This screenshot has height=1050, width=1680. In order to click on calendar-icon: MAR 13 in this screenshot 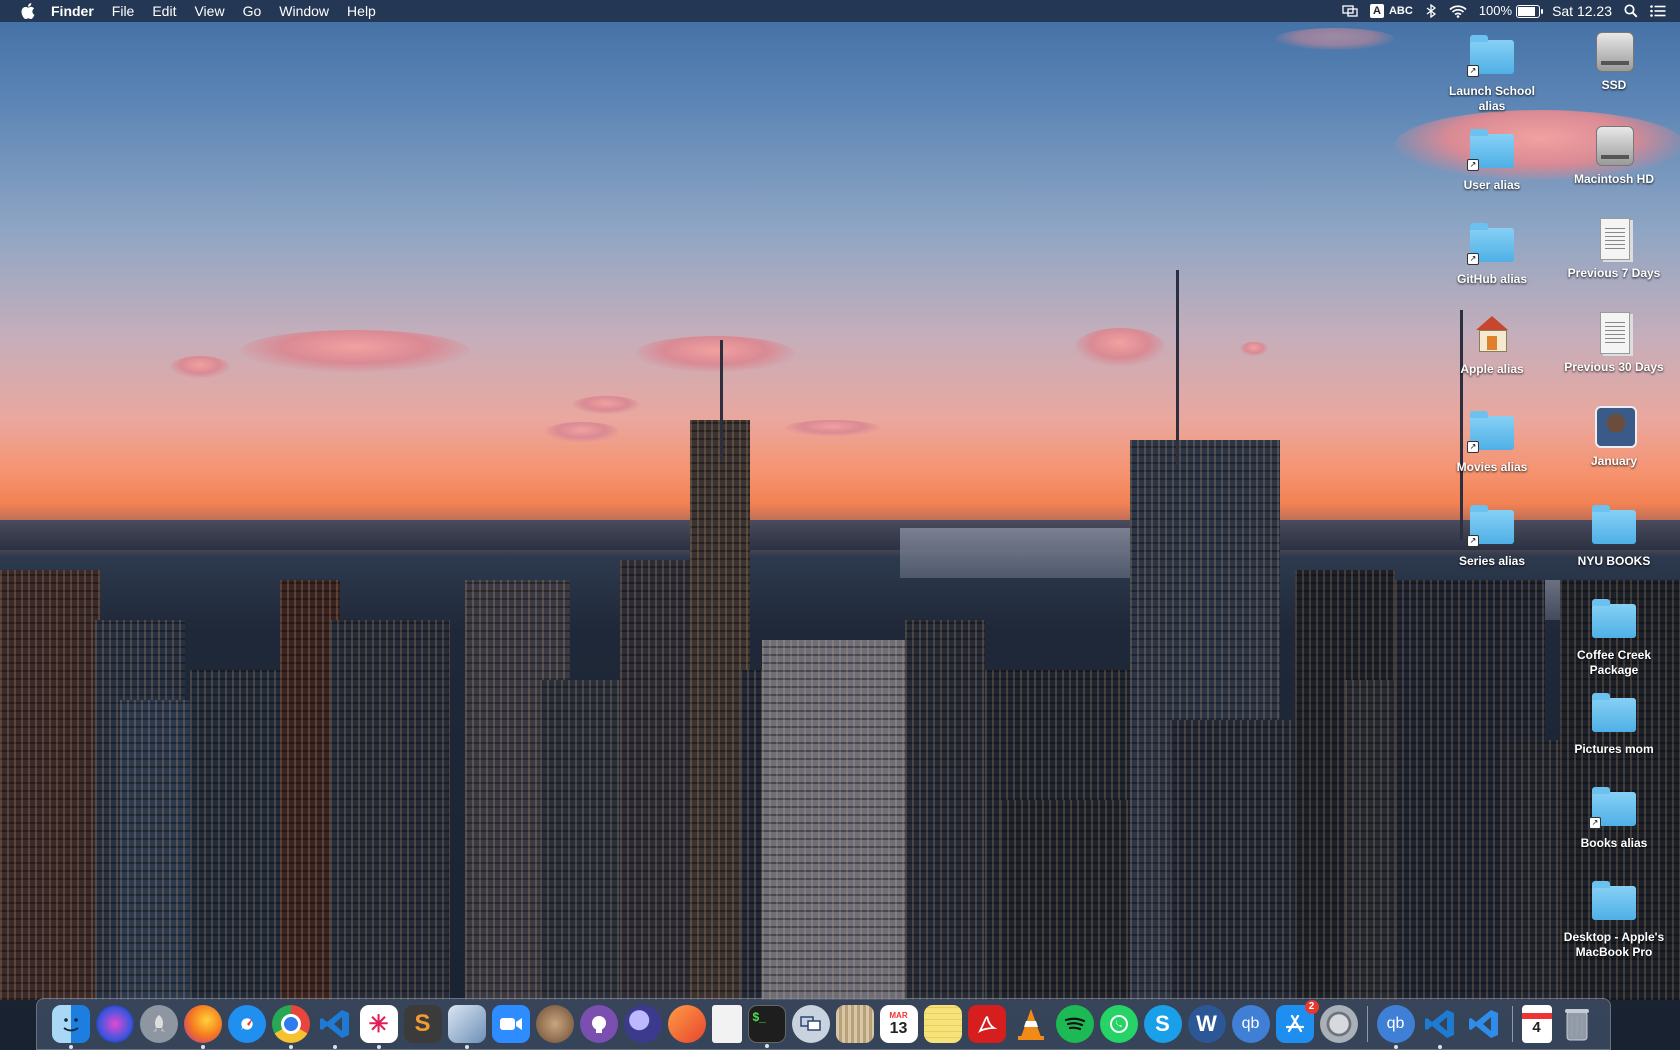, I will do `click(898, 1024)`.